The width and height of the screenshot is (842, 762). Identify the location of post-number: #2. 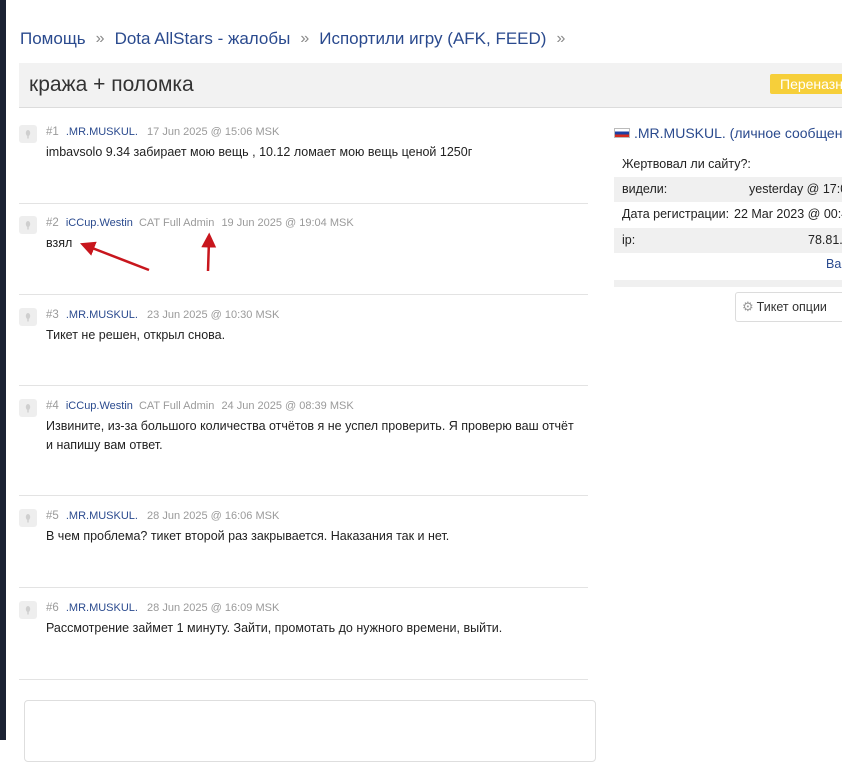
(52, 223).